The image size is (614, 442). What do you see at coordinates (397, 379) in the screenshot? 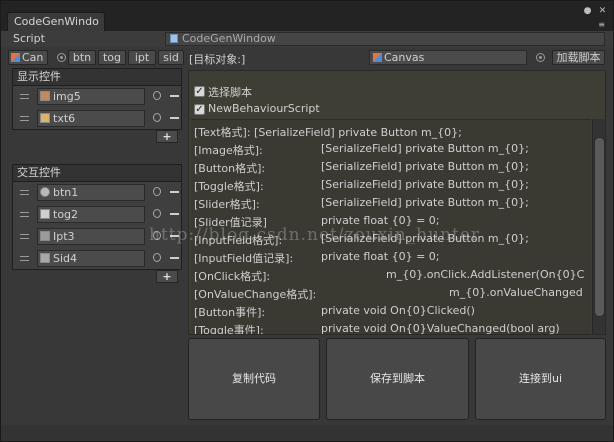
I see `save-to-script-button: 保存到脚本` at bounding box center [397, 379].